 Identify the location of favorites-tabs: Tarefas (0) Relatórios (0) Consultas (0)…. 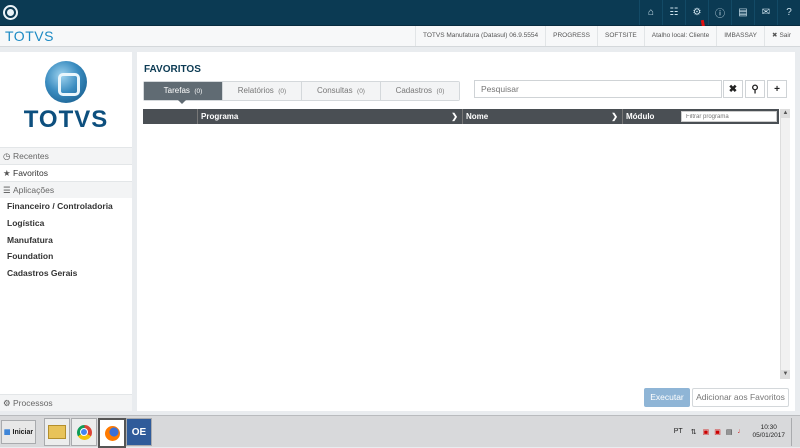
(301, 92).